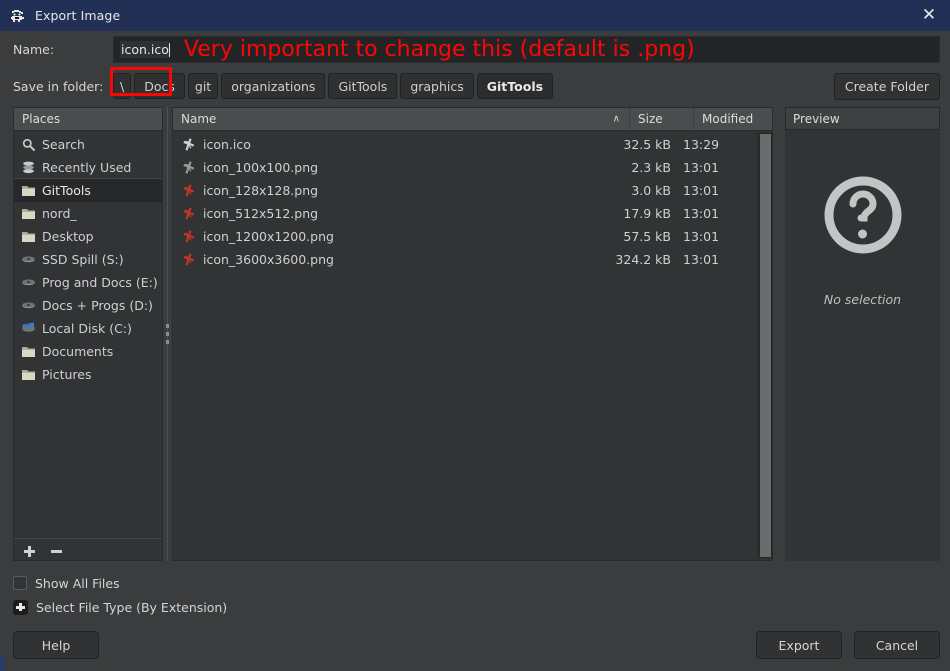 Image resolution: width=950 pixels, height=671 pixels. I want to click on file-row: icon_3600x3600.png 324.2 kB 13:01, so click(465, 259).